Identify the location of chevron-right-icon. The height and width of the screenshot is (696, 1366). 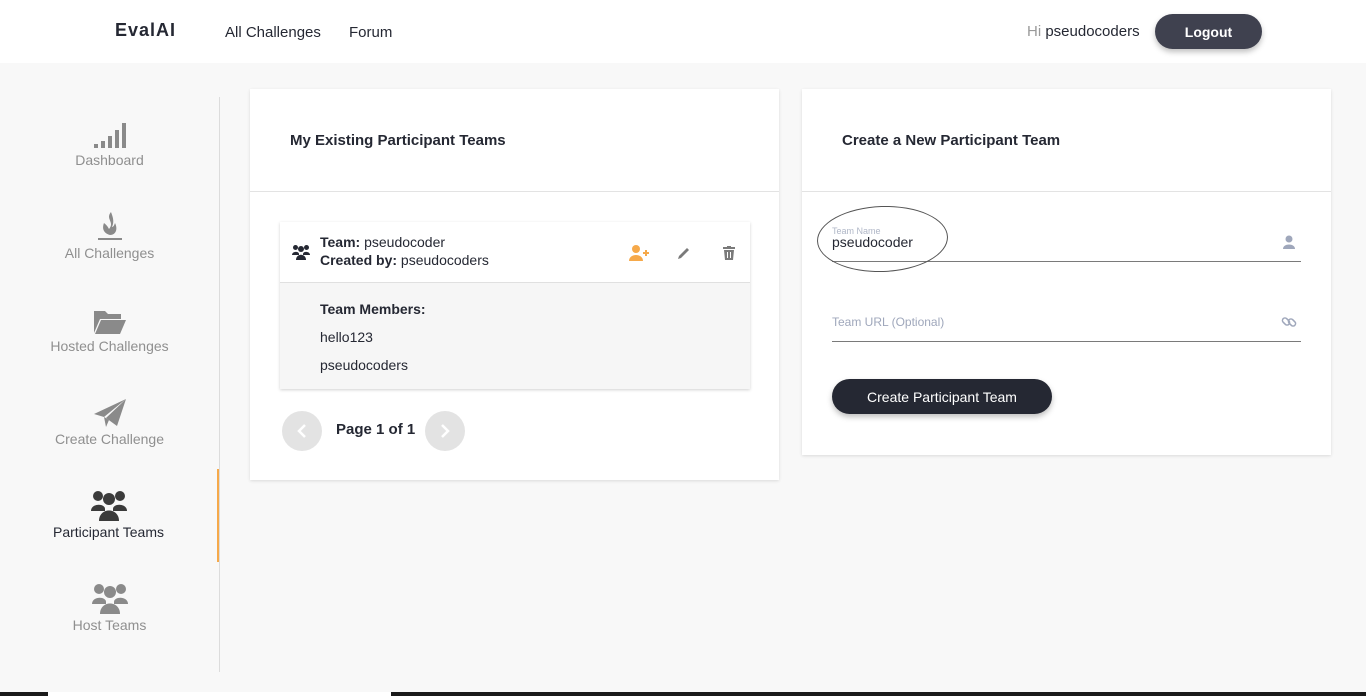
(445, 431).